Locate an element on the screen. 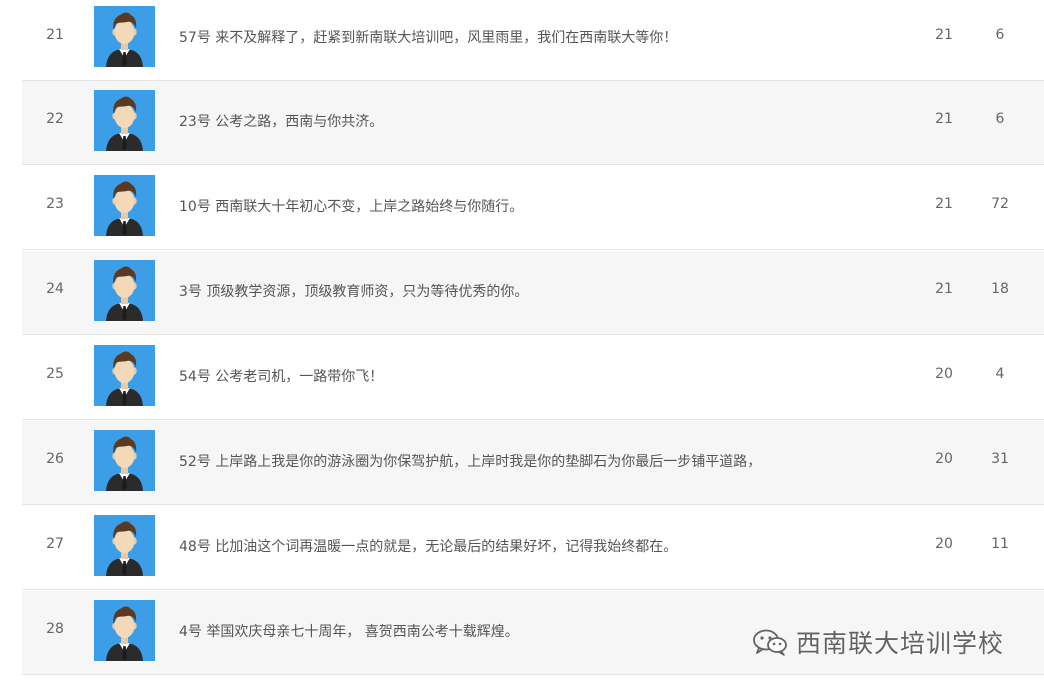  vote-value: 31 is located at coordinates (1000, 459).